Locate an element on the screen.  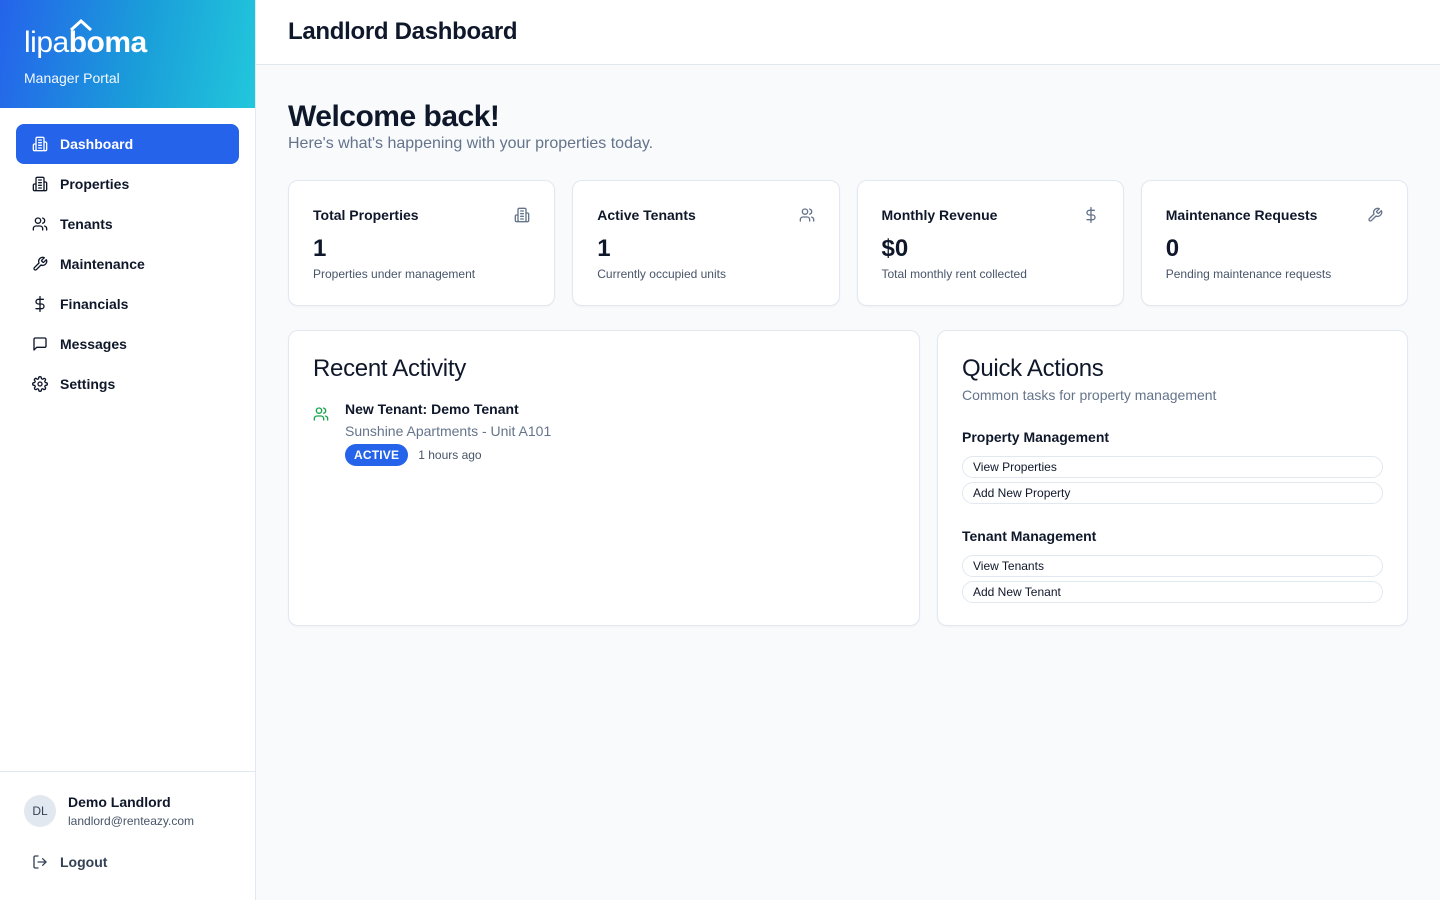
group-title-property-management: Property Management is located at coordinates (1036, 437).